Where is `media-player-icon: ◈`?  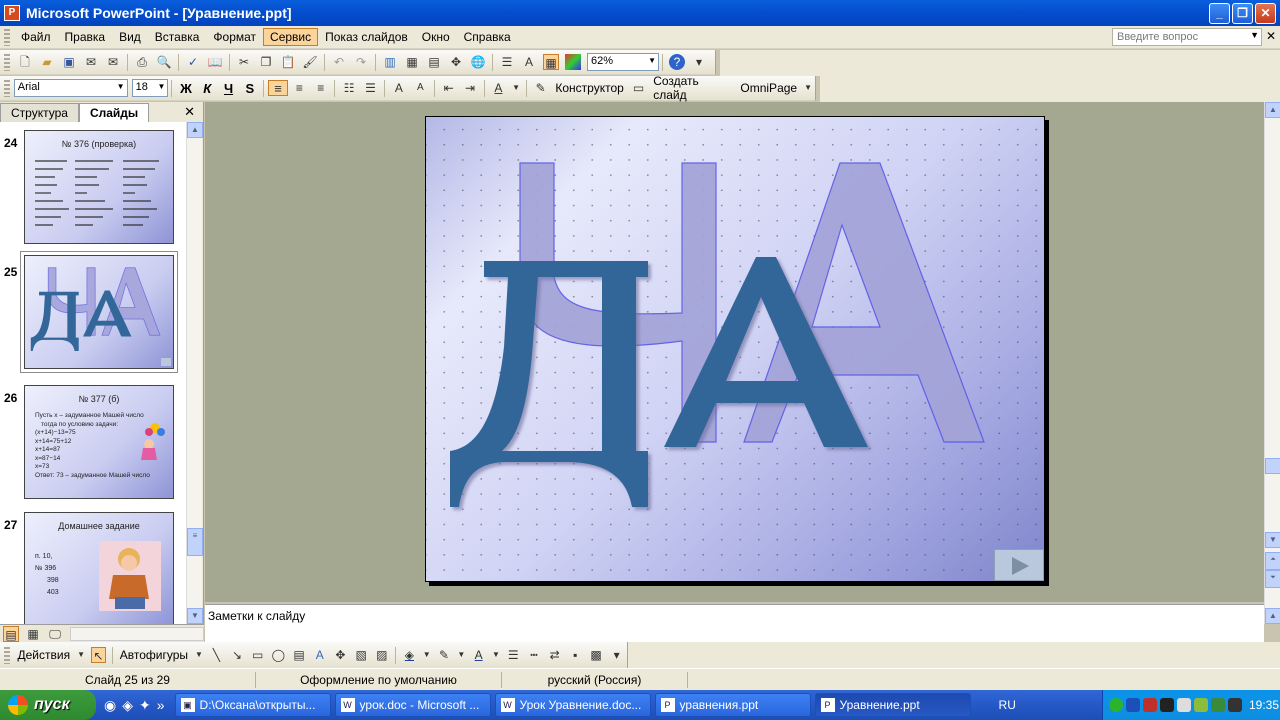
media-player-icon: ◈ is located at coordinates (127, 705).